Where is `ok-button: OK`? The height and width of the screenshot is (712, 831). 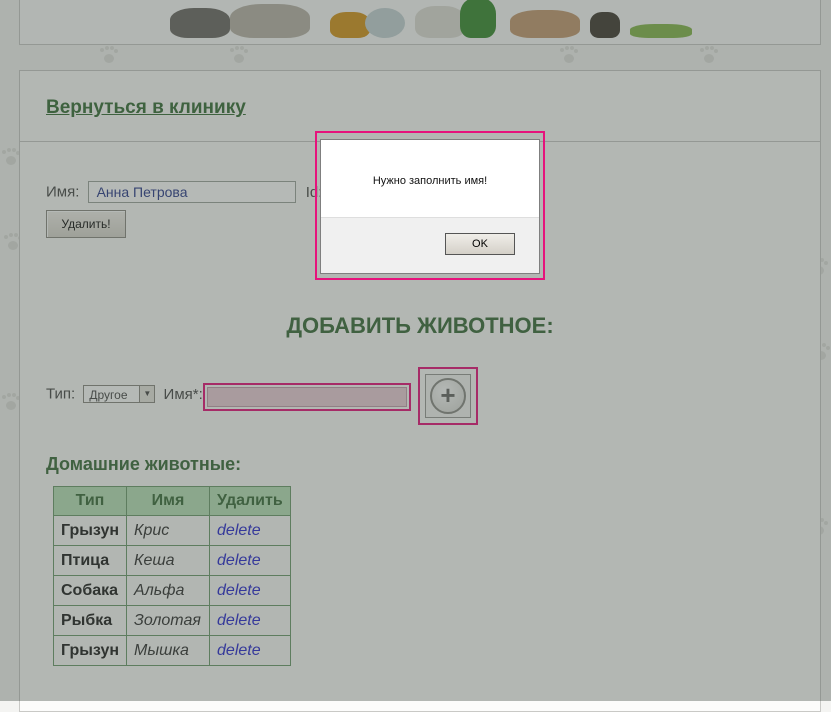
ok-button: OK is located at coordinates (480, 244).